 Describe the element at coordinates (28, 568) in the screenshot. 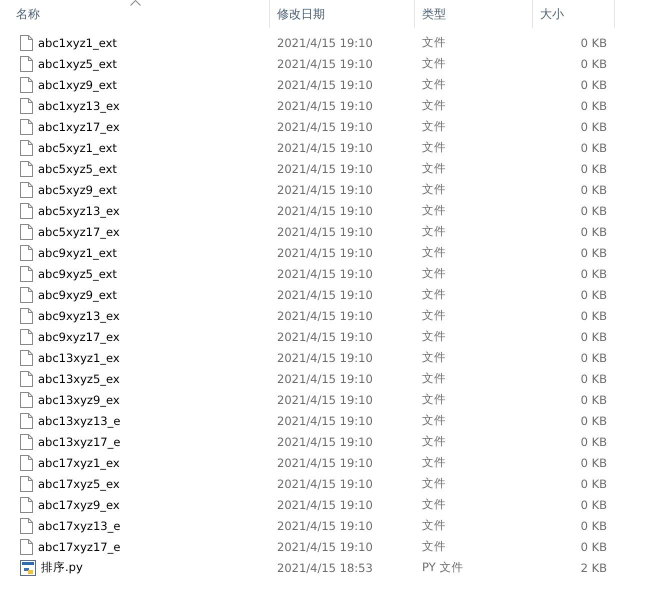

I see `python-file-icon` at that location.